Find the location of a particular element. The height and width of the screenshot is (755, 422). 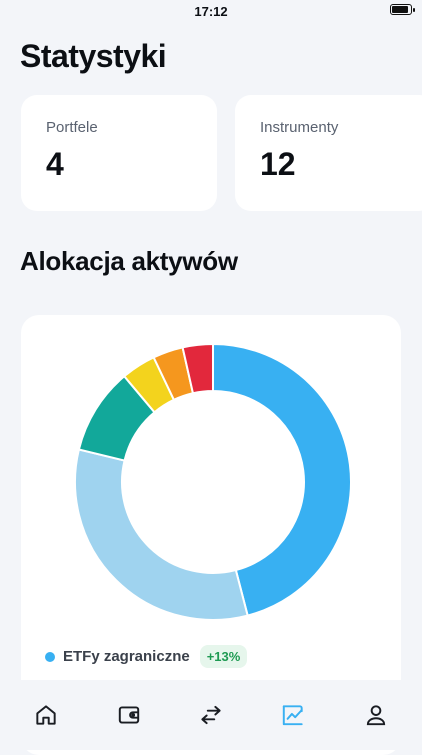

person-icon is located at coordinates (376, 715).